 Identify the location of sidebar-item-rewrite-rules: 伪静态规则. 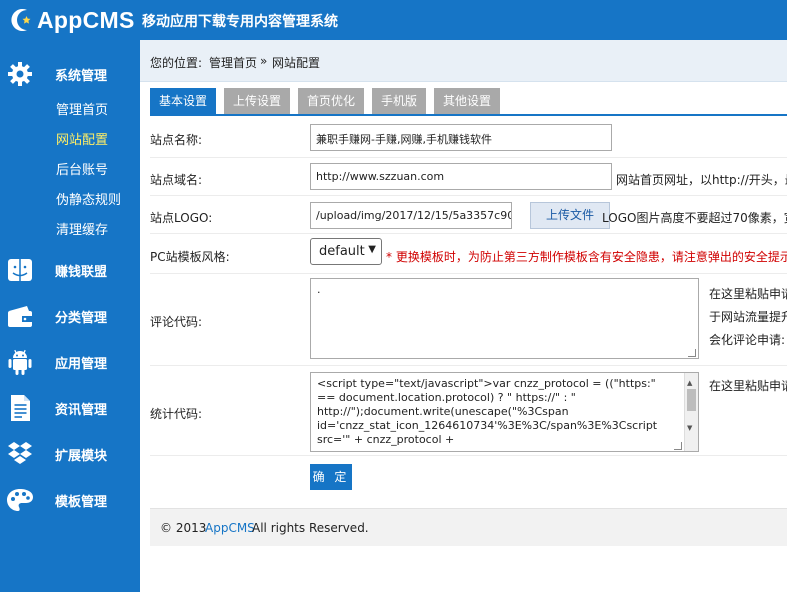
(88, 198).